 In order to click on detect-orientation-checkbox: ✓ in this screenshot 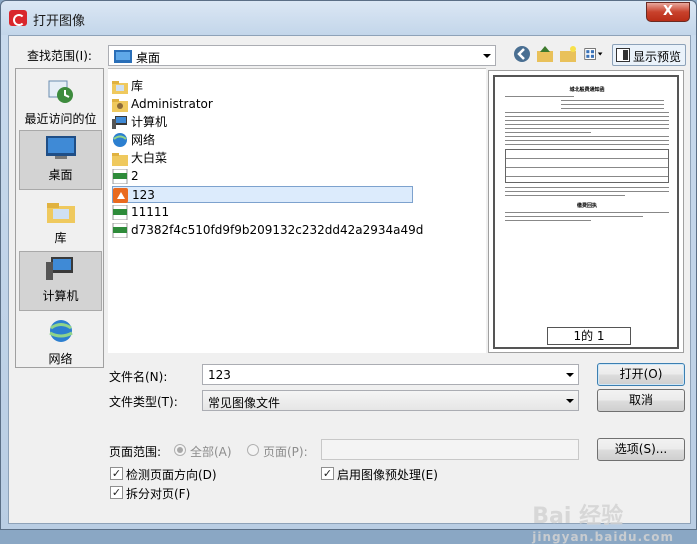, I will do `click(116, 473)`.